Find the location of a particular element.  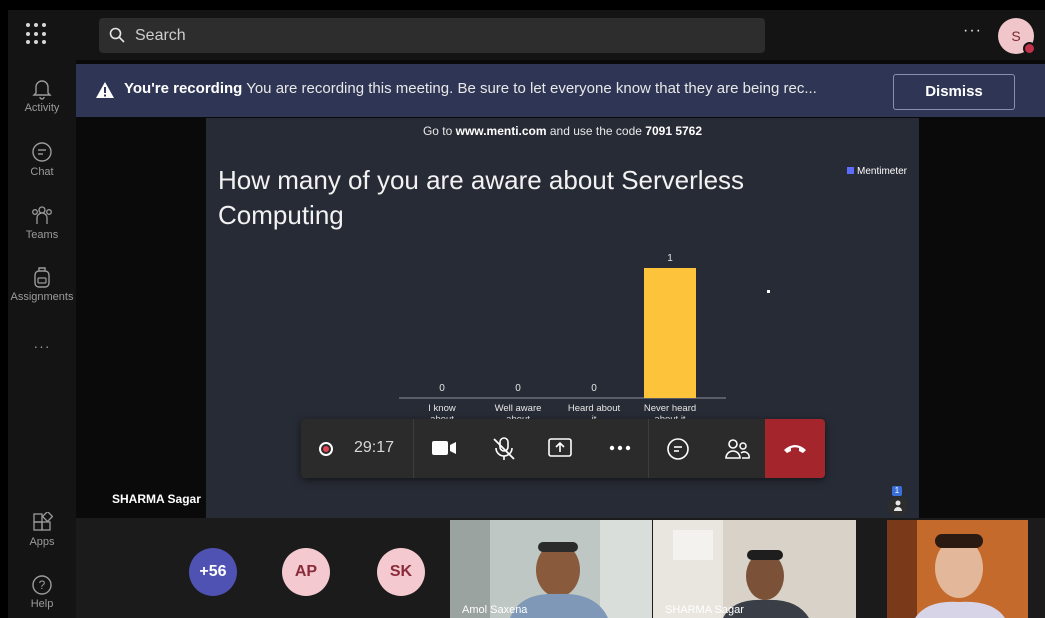

participant-avatar: AP is located at coordinates (306, 572).